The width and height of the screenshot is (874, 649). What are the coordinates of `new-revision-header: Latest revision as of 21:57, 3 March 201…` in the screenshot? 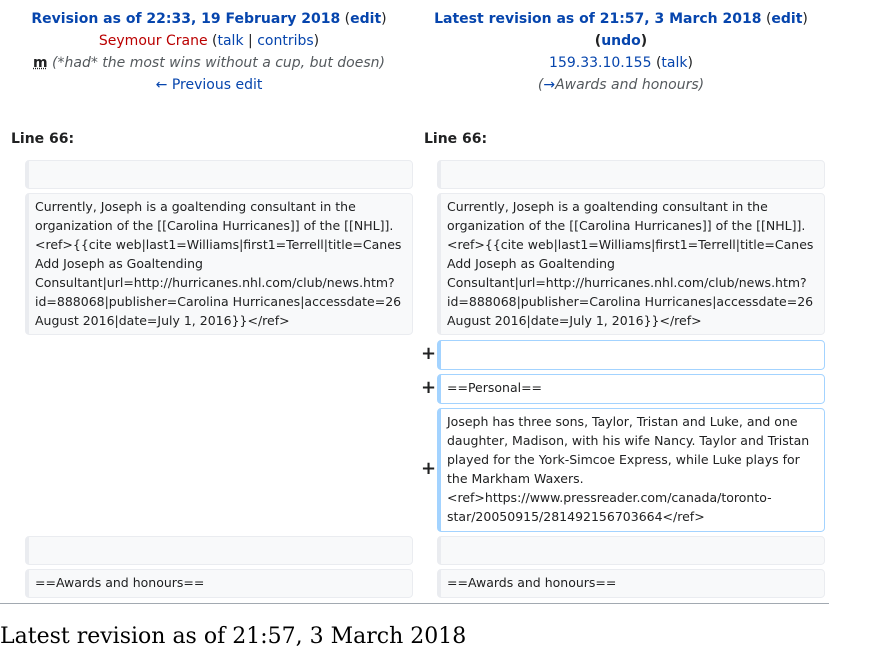 It's located at (621, 52).